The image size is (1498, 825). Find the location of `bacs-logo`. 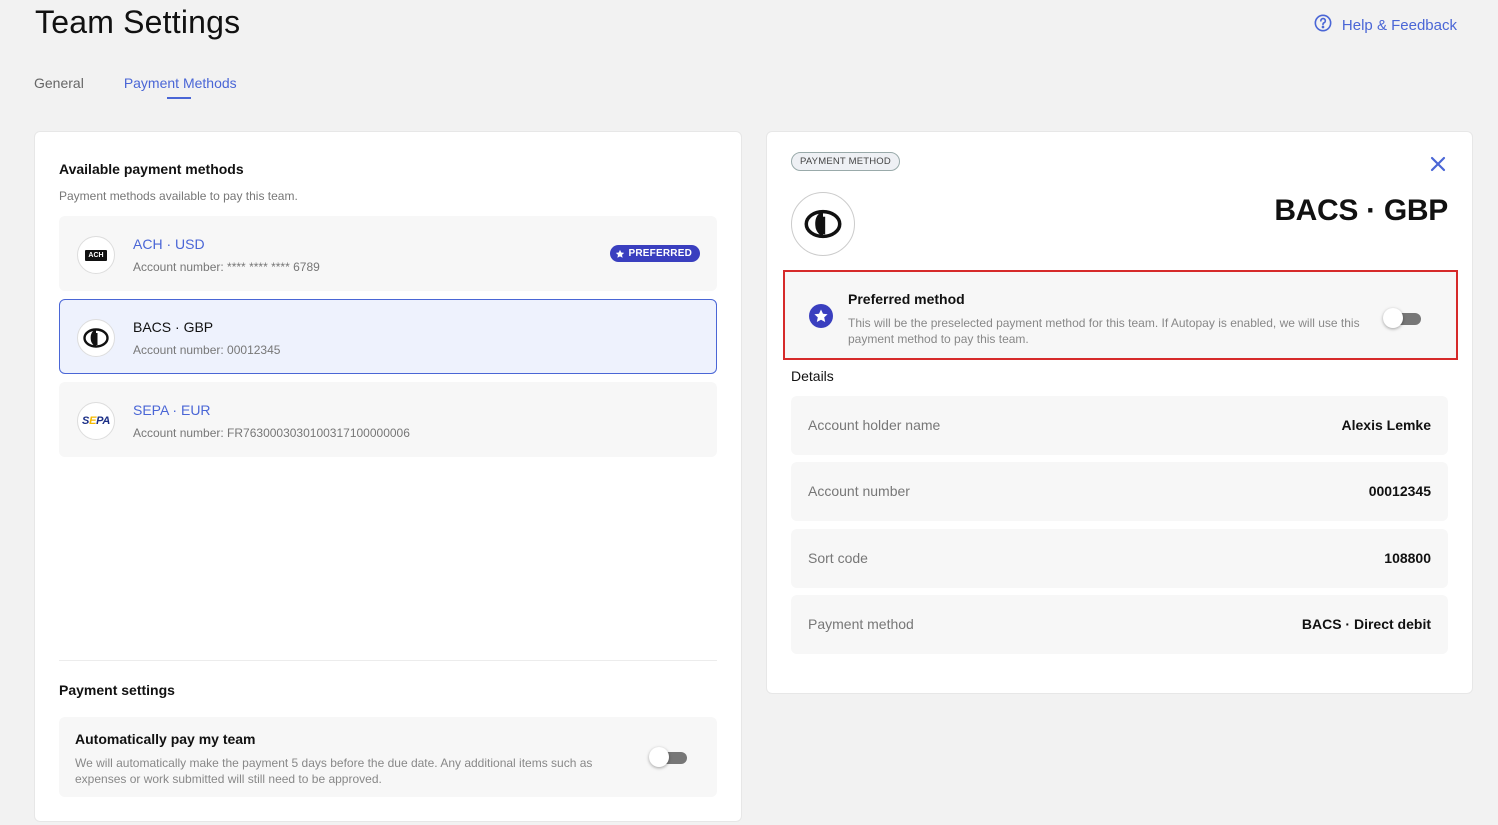

bacs-logo is located at coordinates (96, 338).